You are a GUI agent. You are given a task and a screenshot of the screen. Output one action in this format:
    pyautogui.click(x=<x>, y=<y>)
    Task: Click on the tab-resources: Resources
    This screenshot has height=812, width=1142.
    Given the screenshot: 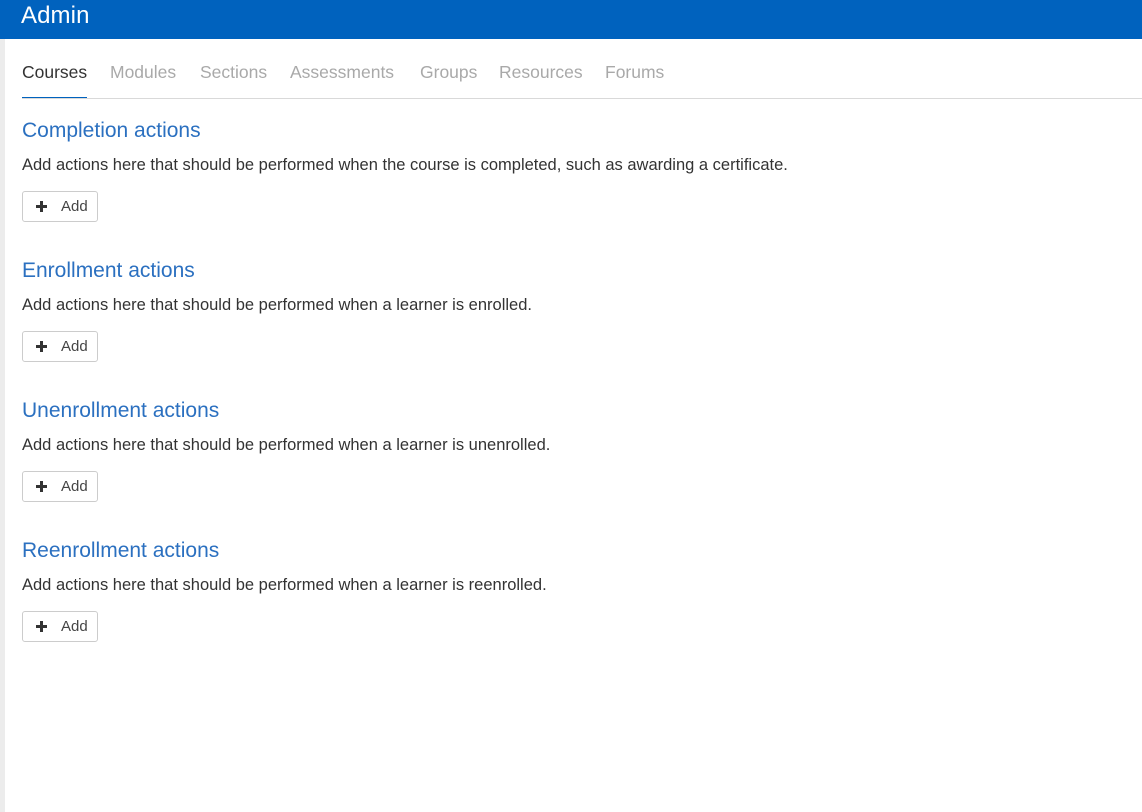 What is the action you would take?
    pyautogui.click(x=541, y=78)
    